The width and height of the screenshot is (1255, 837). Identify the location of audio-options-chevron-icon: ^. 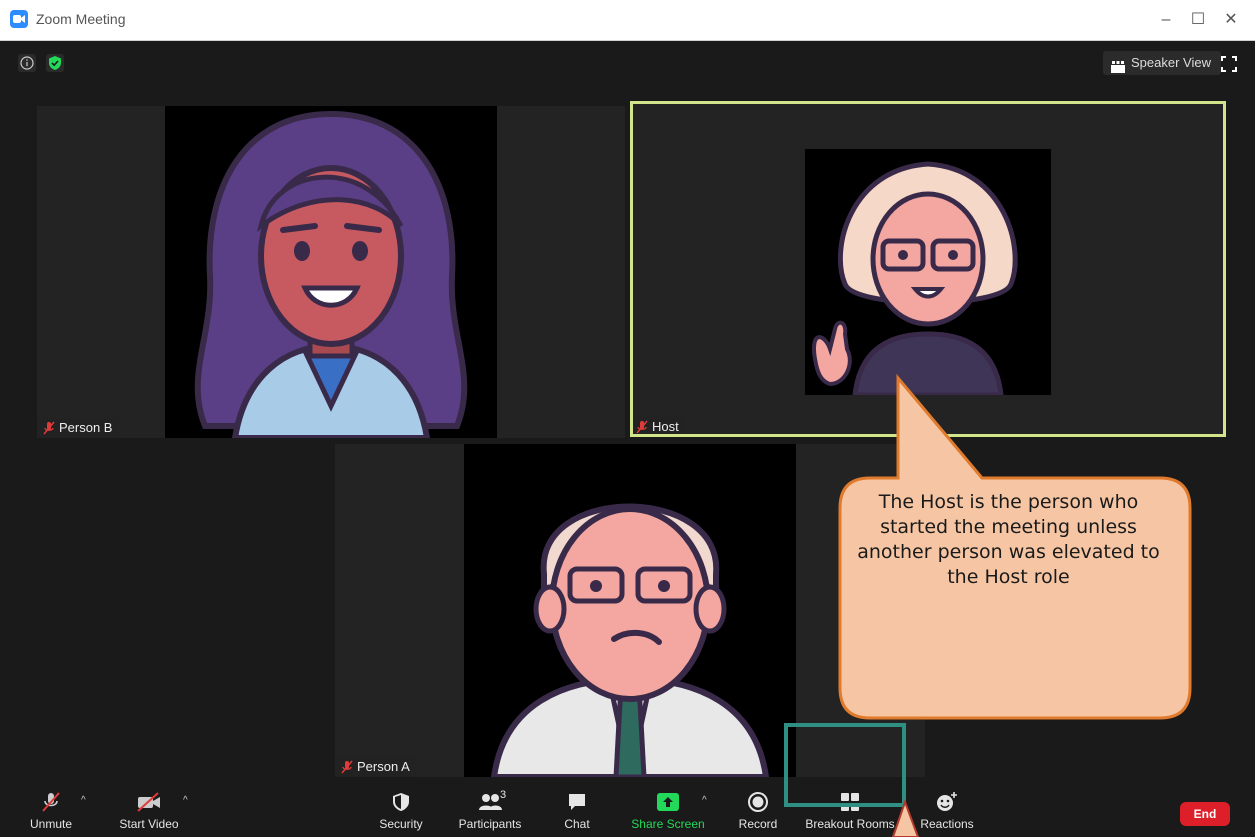
(83, 800).